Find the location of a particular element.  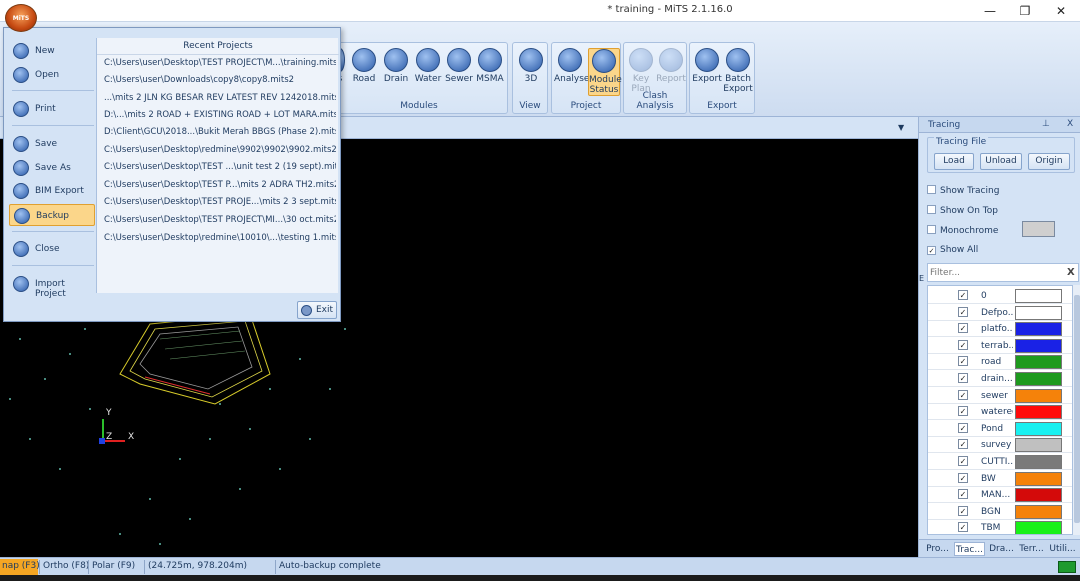

menu-item-bim-export: BIM Export is located at coordinates (52, 191).